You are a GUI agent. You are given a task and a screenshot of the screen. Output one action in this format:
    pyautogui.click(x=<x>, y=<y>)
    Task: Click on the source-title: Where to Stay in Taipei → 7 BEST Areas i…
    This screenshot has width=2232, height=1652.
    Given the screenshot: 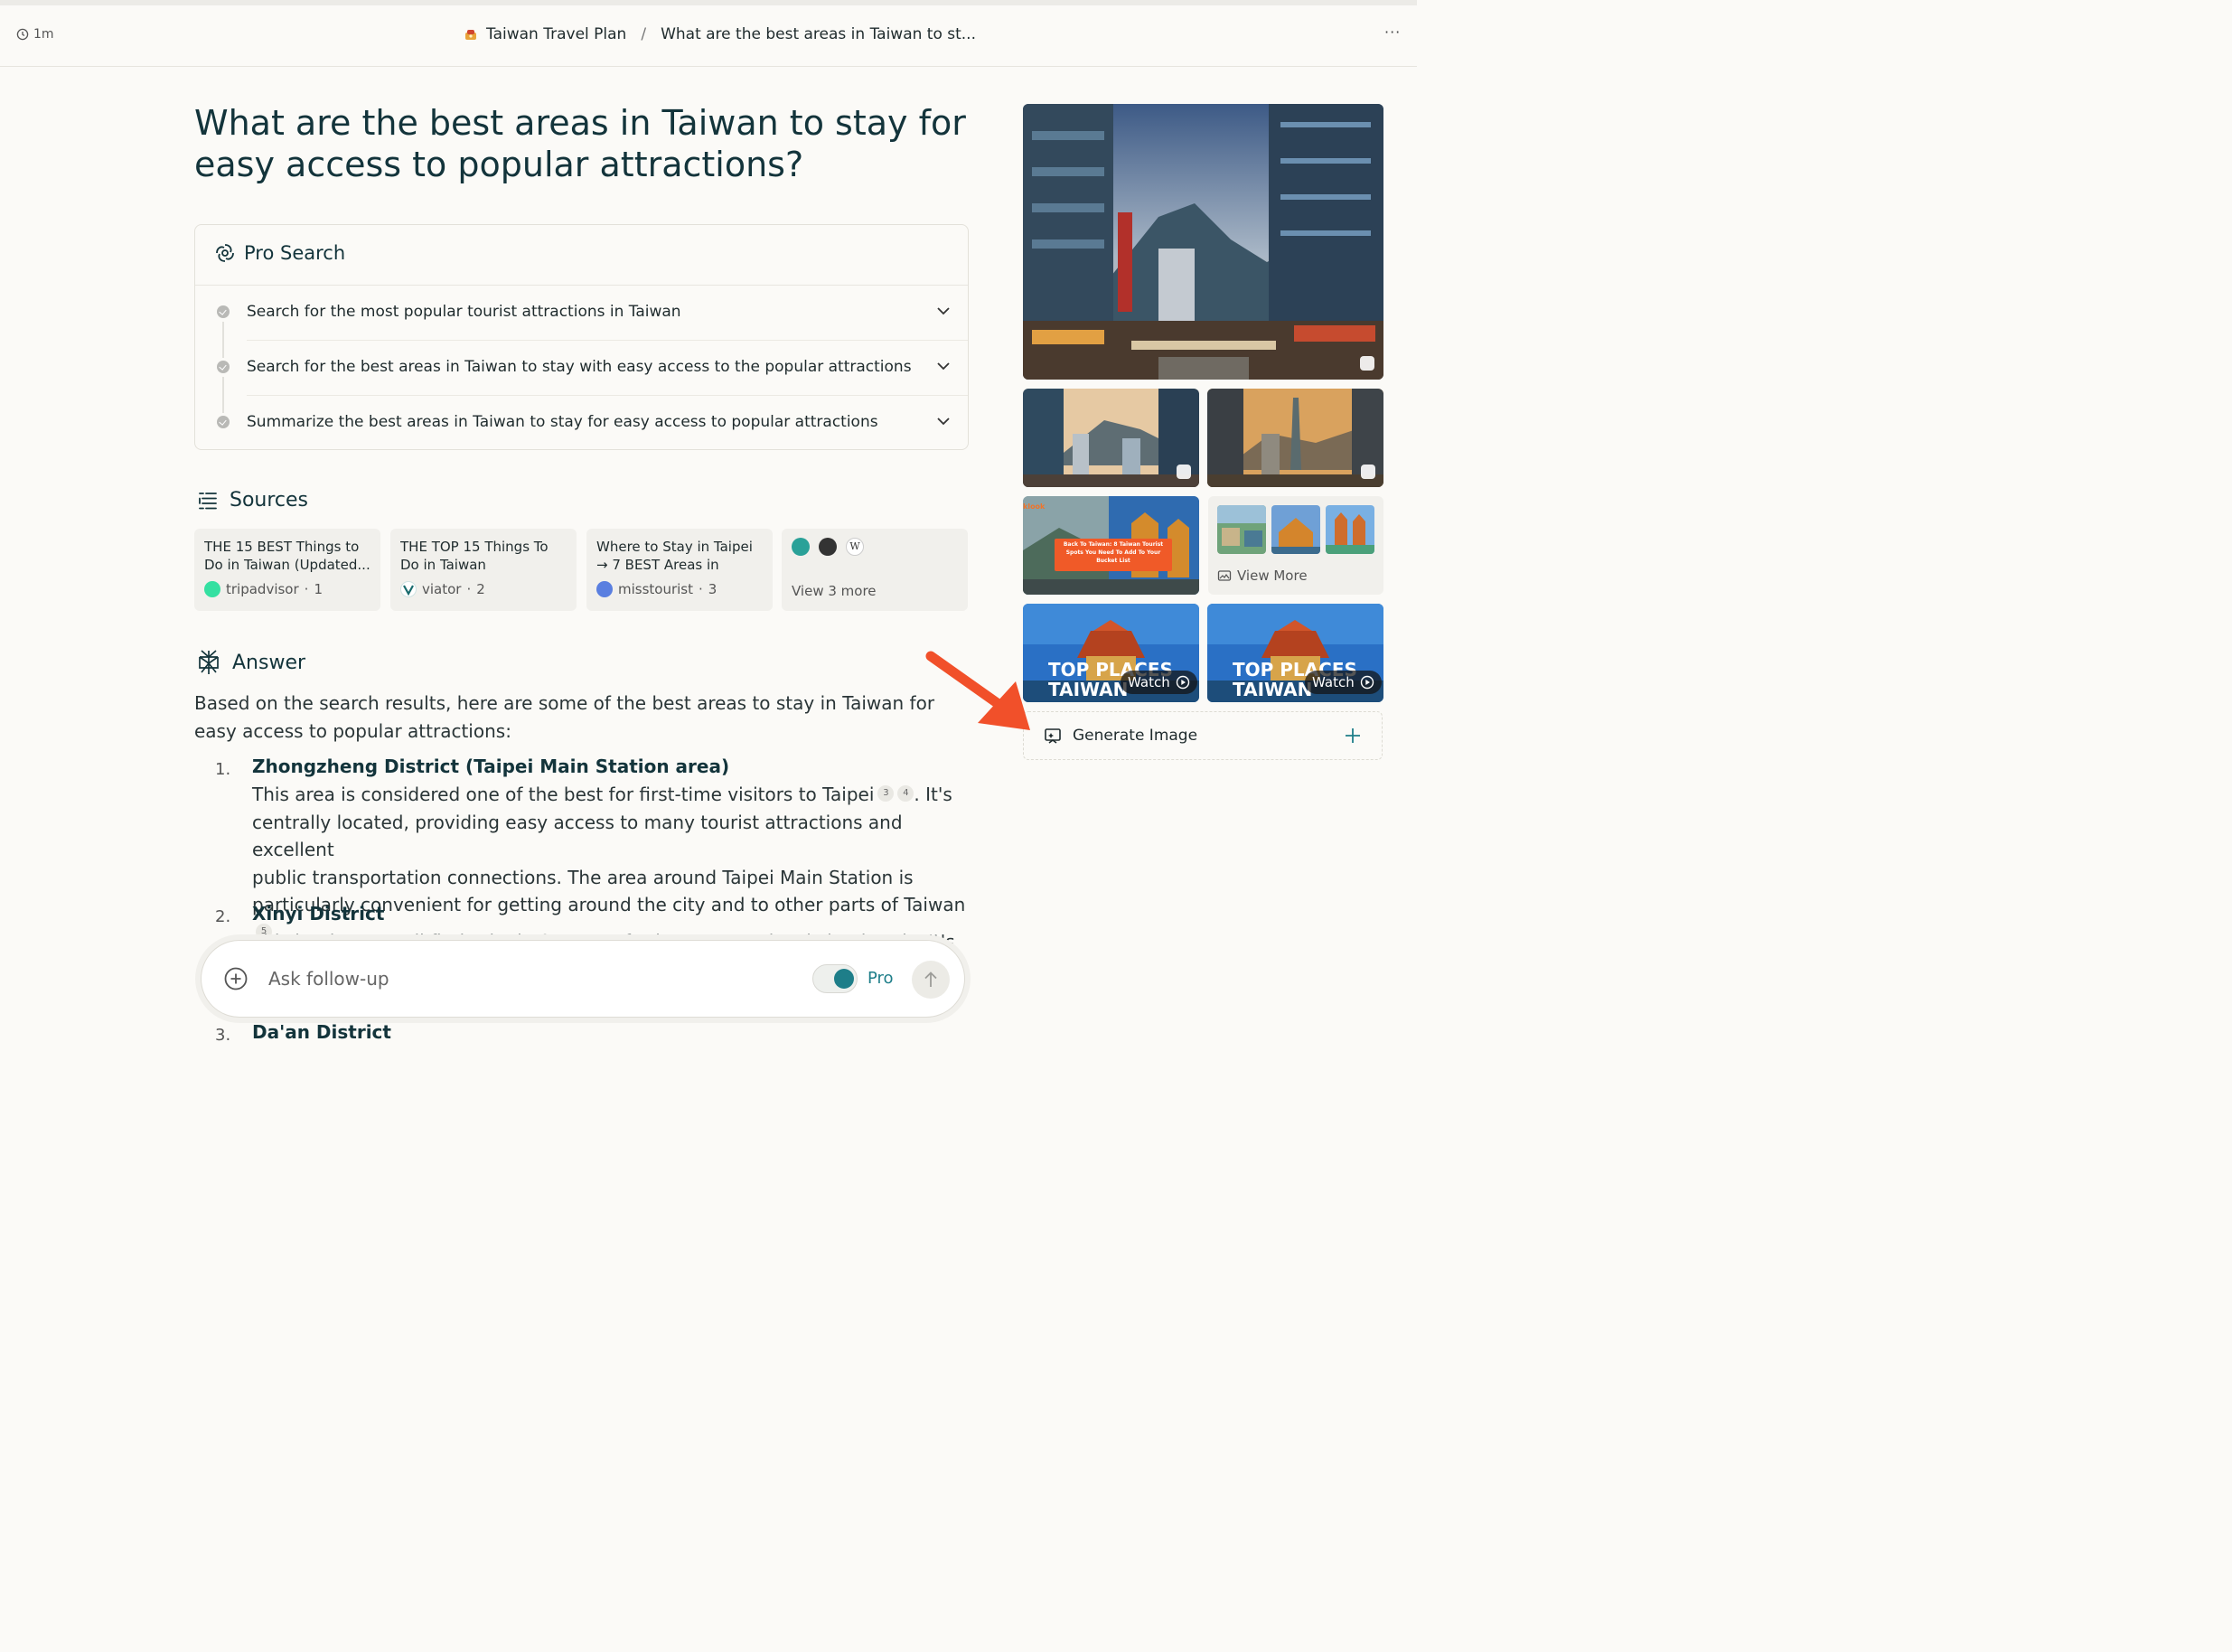 What is the action you would take?
    pyautogui.click(x=674, y=556)
    